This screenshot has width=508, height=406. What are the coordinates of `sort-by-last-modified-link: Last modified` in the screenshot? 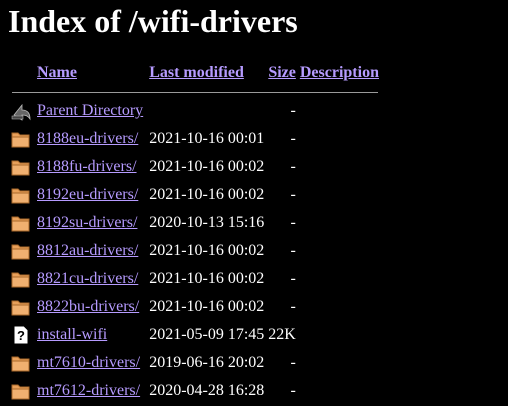 It's located at (196, 72).